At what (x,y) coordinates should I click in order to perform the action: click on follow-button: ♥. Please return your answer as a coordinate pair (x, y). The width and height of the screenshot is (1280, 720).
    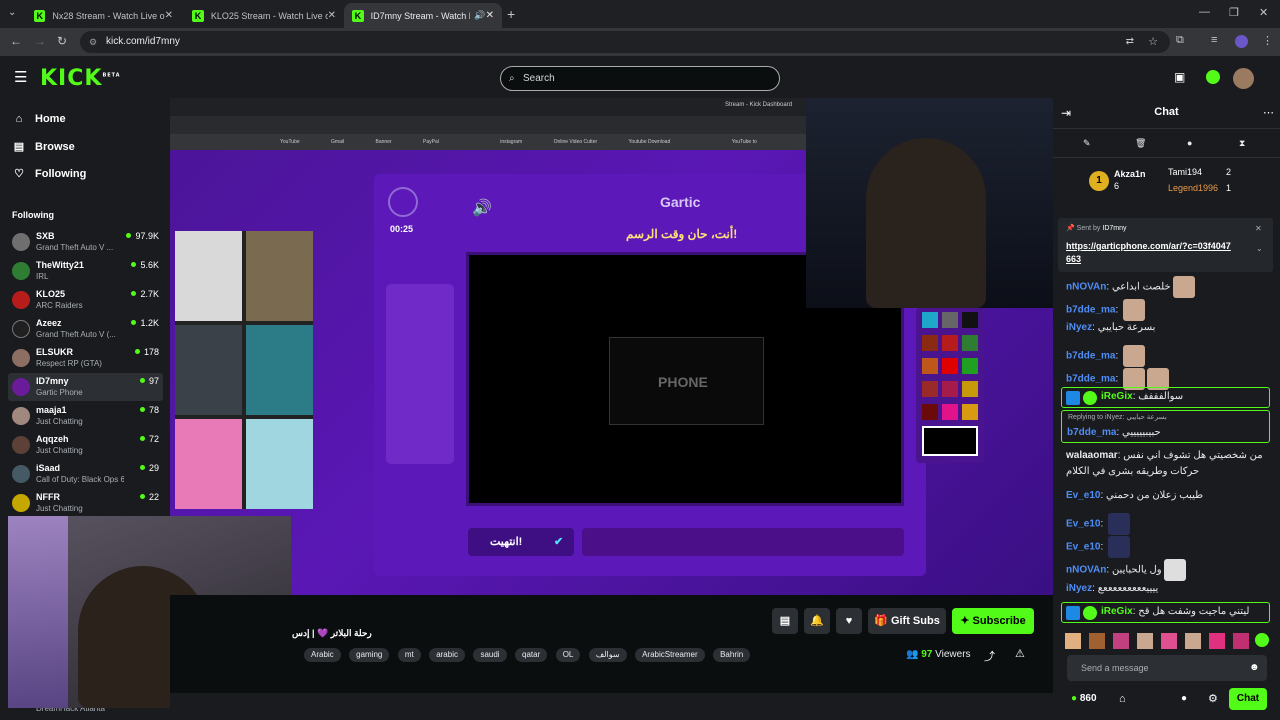
    Looking at the image, I should click on (849, 621).